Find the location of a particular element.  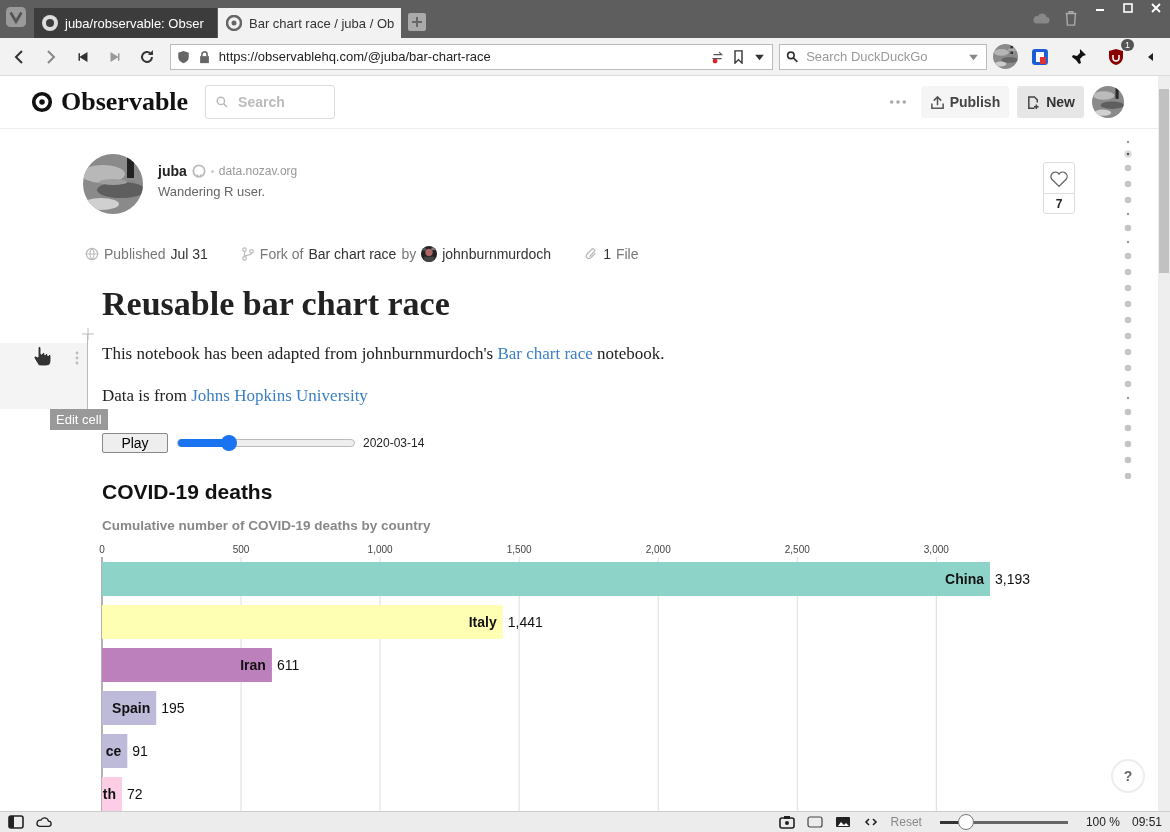

author-name: juba is located at coordinates (172, 171).